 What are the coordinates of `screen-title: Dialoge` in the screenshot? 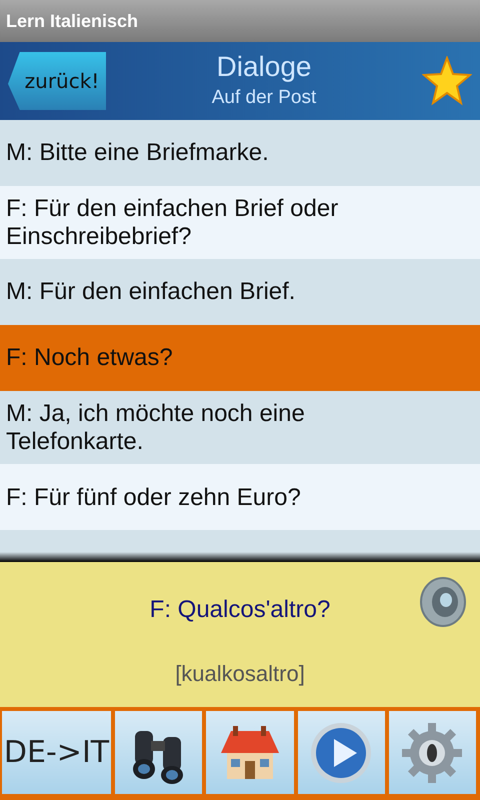 It's located at (264, 67).